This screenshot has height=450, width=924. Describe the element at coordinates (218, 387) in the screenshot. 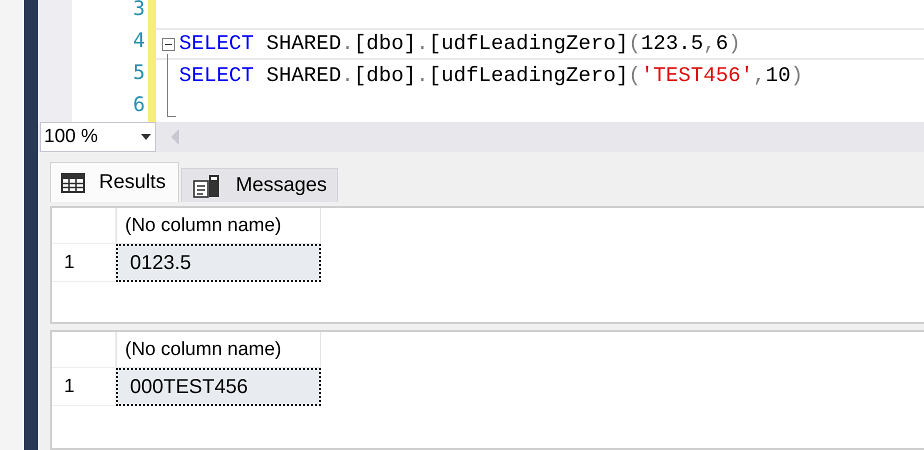

I see `table-cell: 000TEST456` at that location.